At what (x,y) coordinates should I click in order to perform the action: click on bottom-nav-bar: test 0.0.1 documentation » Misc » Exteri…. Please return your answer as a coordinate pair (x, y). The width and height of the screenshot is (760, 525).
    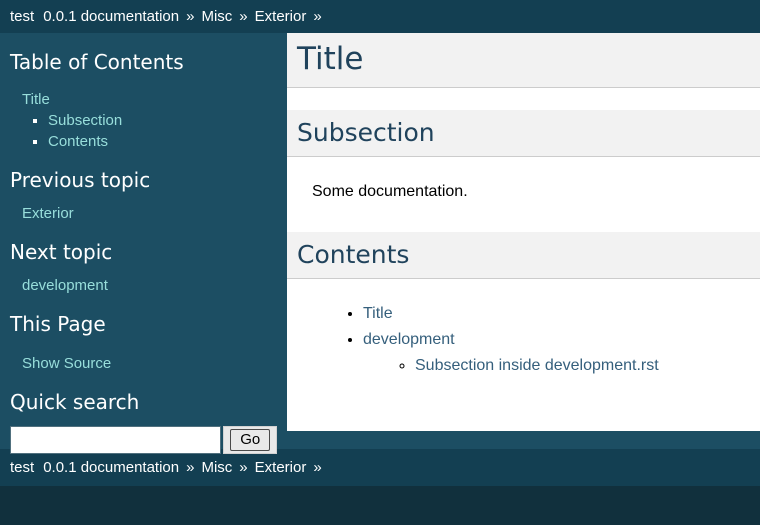
    Looking at the image, I should click on (380, 467).